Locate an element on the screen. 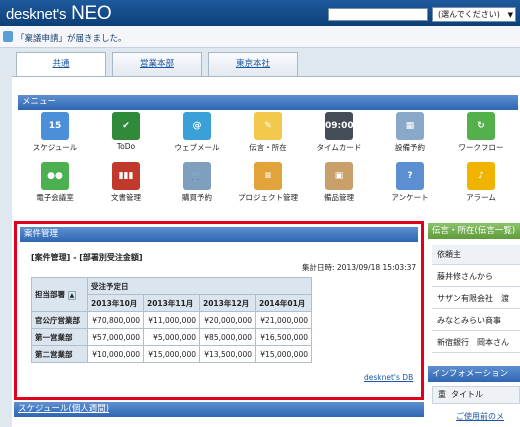 This screenshot has width=520, height=427. menu-item-label: 伝言・所在 is located at coordinates (268, 147).